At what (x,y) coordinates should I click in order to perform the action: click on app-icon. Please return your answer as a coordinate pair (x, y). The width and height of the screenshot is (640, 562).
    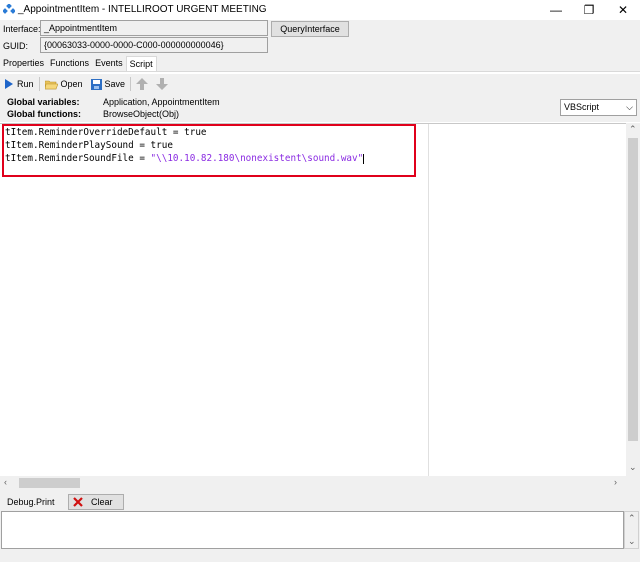
    Looking at the image, I should click on (9, 9).